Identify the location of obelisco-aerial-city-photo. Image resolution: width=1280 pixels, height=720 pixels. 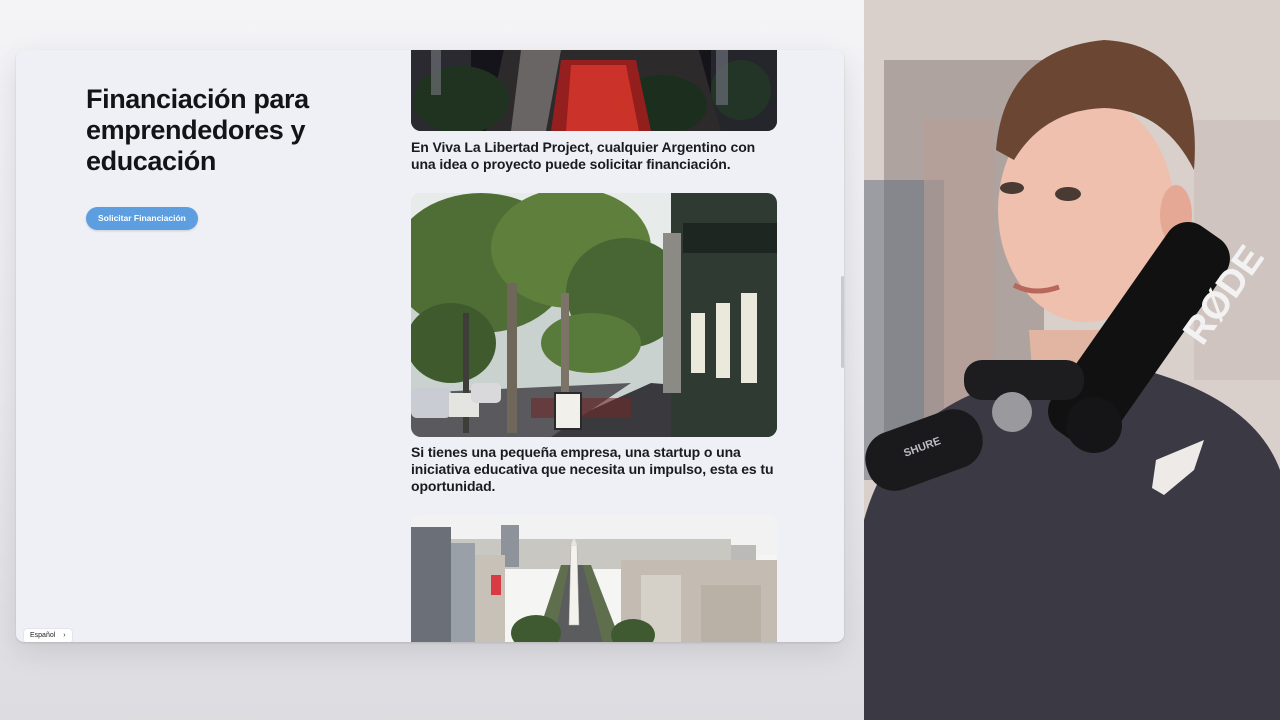
(594, 578).